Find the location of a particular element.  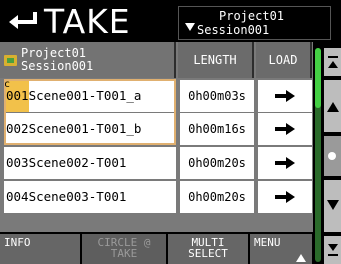

table-row: 004Scene003-T001 0h00m20s is located at coordinates (156, 198).